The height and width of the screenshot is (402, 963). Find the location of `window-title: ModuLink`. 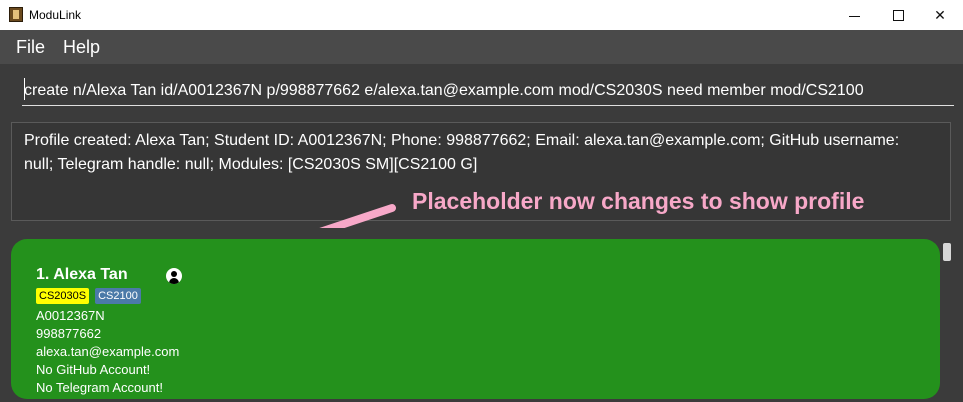

window-title: ModuLink is located at coordinates (55, 15).